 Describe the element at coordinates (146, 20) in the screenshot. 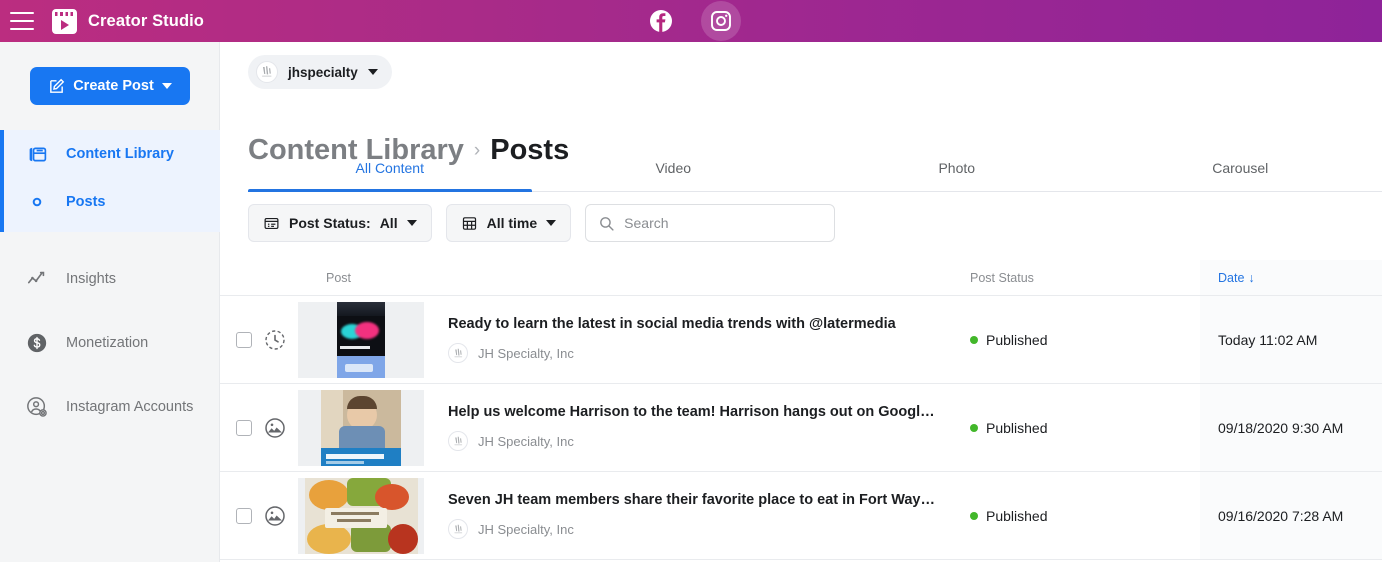

I see `brand-title: Creator Studio` at that location.